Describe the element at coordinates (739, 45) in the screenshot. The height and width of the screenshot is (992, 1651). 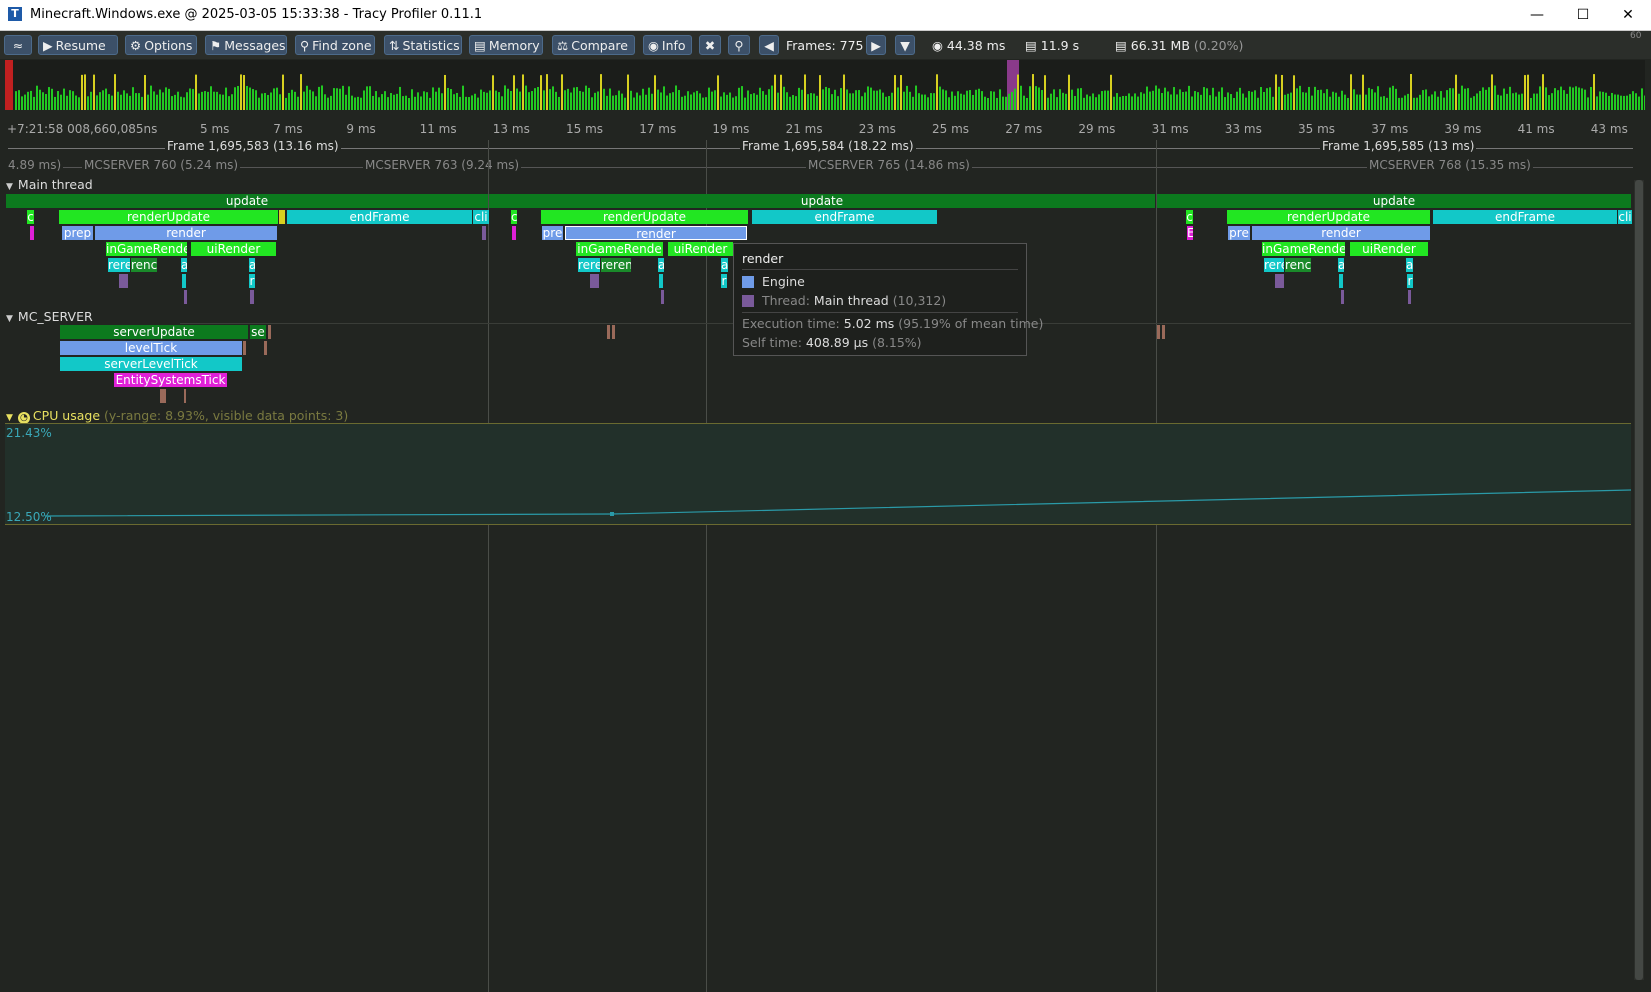
I see `zoom-button: ⚲` at that location.